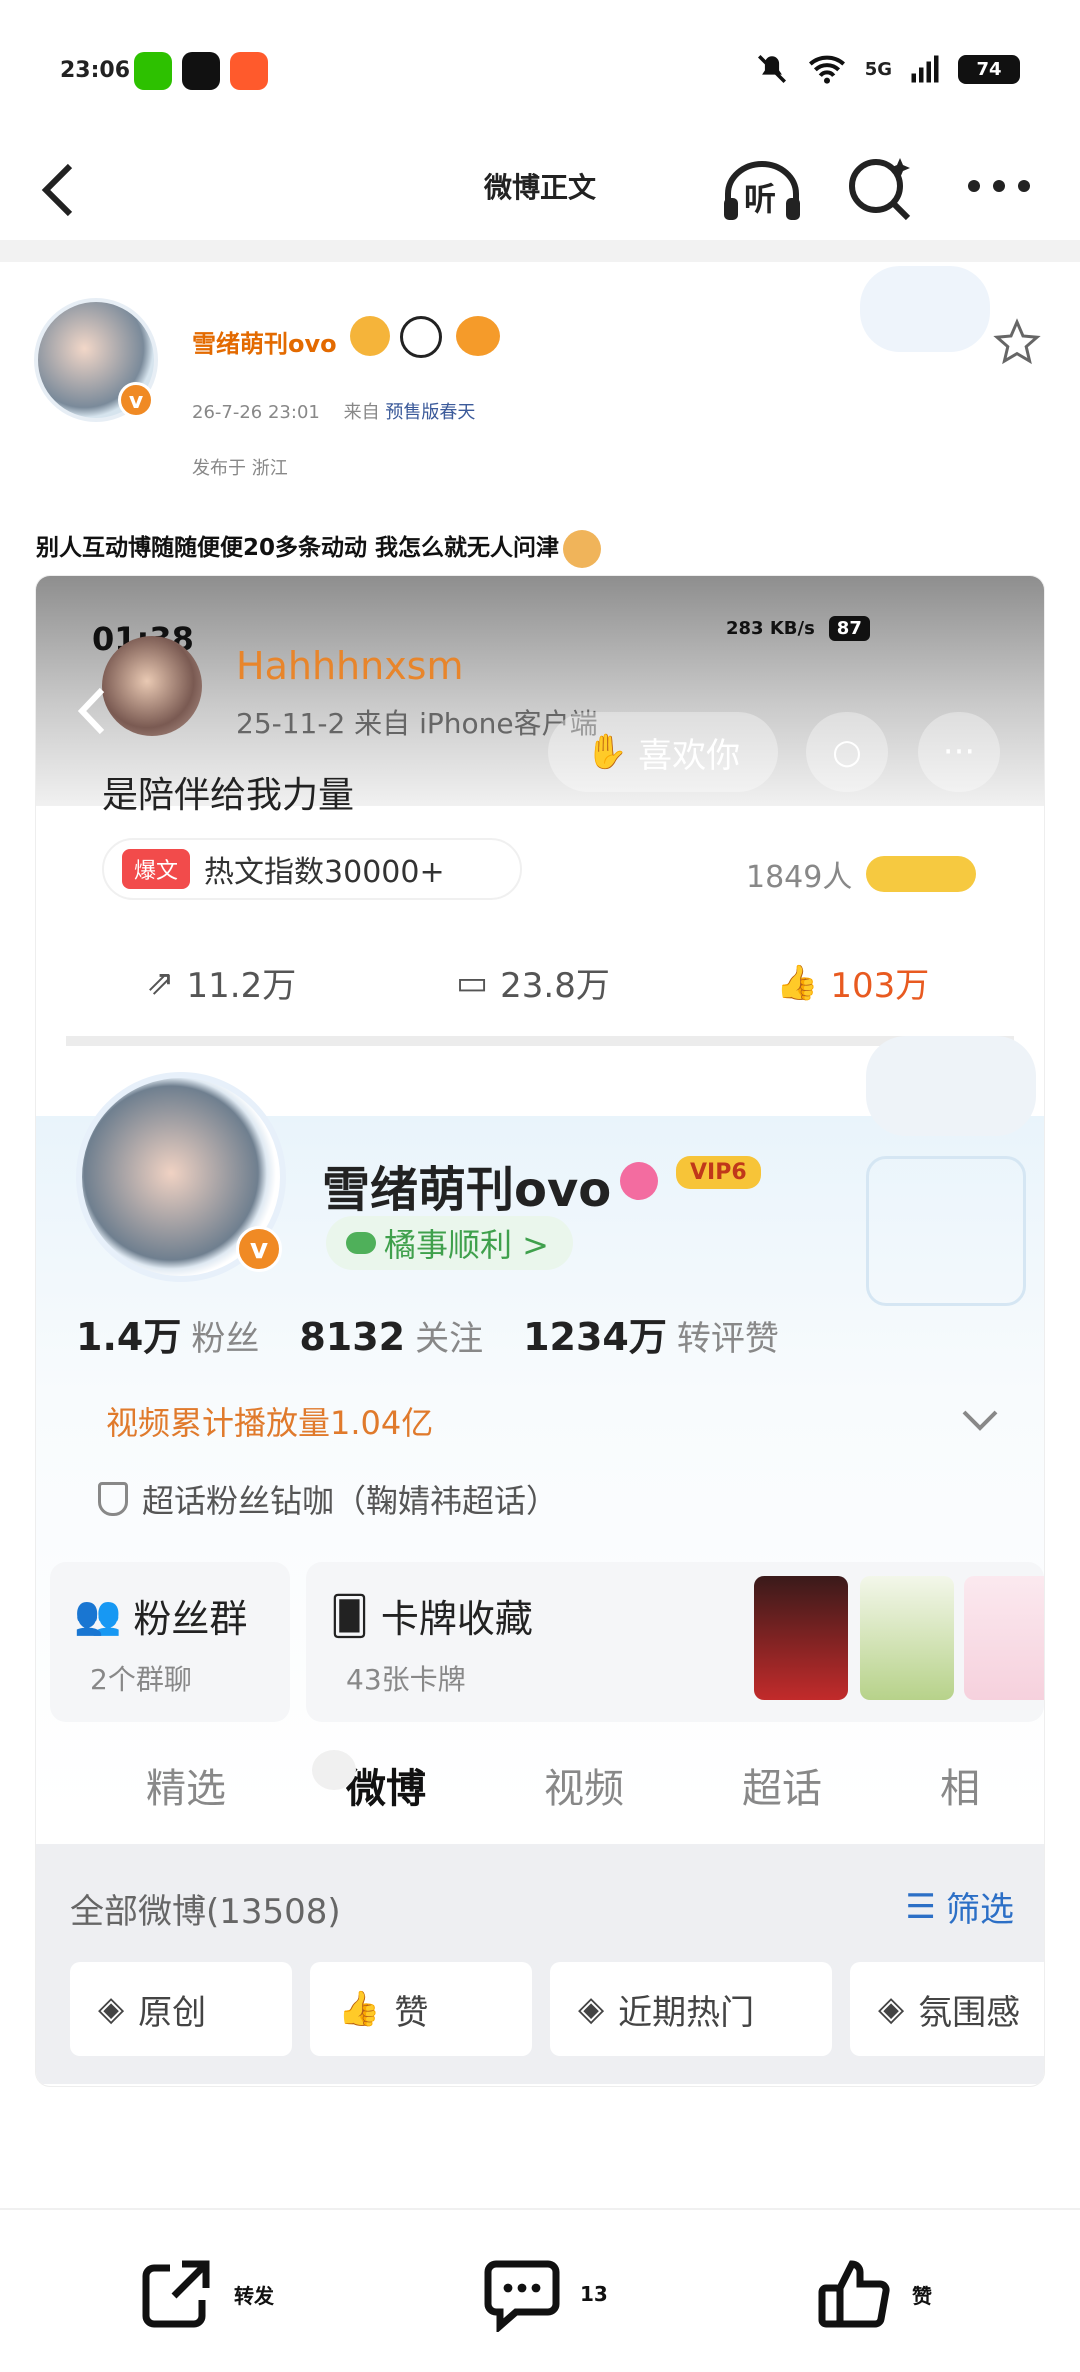  What do you see at coordinates (172, 2012) in the screenshot?
I see `embed-chip-label: 原创` at bounding box center [172, 2012].